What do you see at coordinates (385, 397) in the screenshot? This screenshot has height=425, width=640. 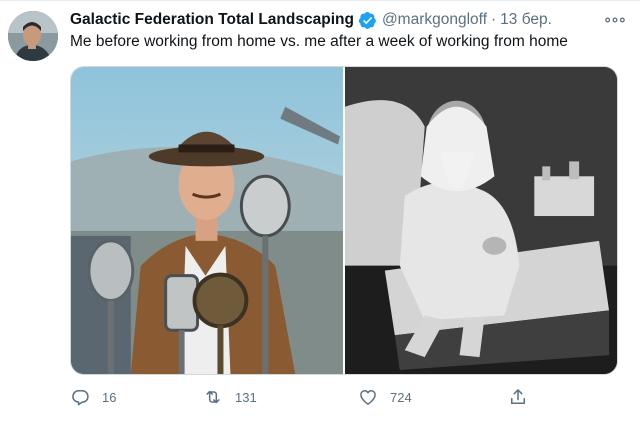 I see `like-button: 724` at bounding box center [385, 397].